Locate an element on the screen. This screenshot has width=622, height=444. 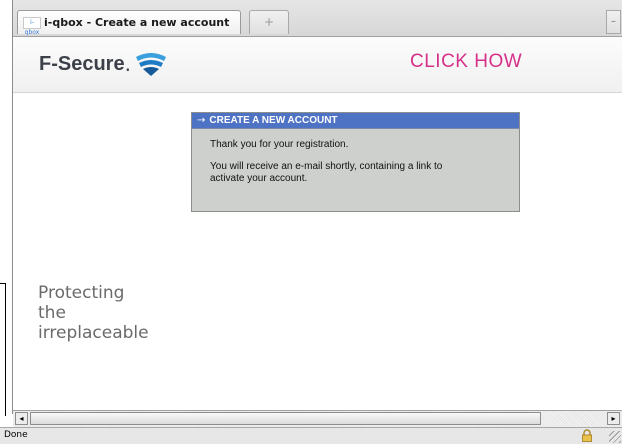
horizontal-scrollbar: ◂ ▸ is located at coordinates (317, 418).